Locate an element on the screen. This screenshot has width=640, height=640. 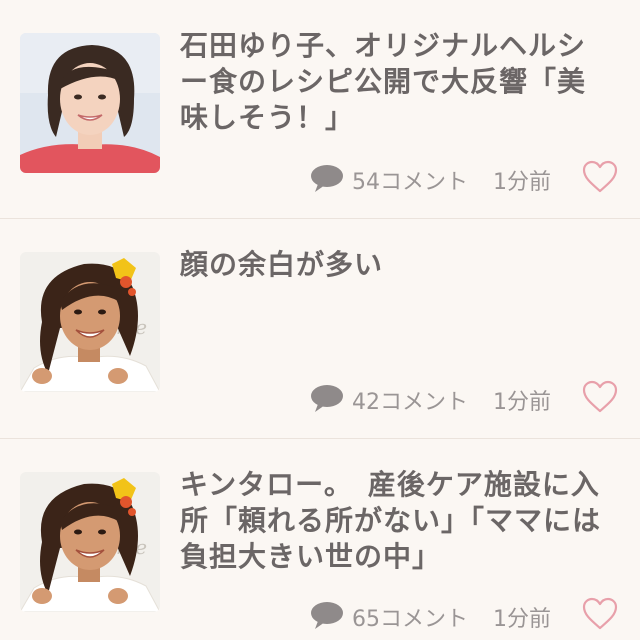
comment-count: 42コメント is located at coordinates (410, 402).